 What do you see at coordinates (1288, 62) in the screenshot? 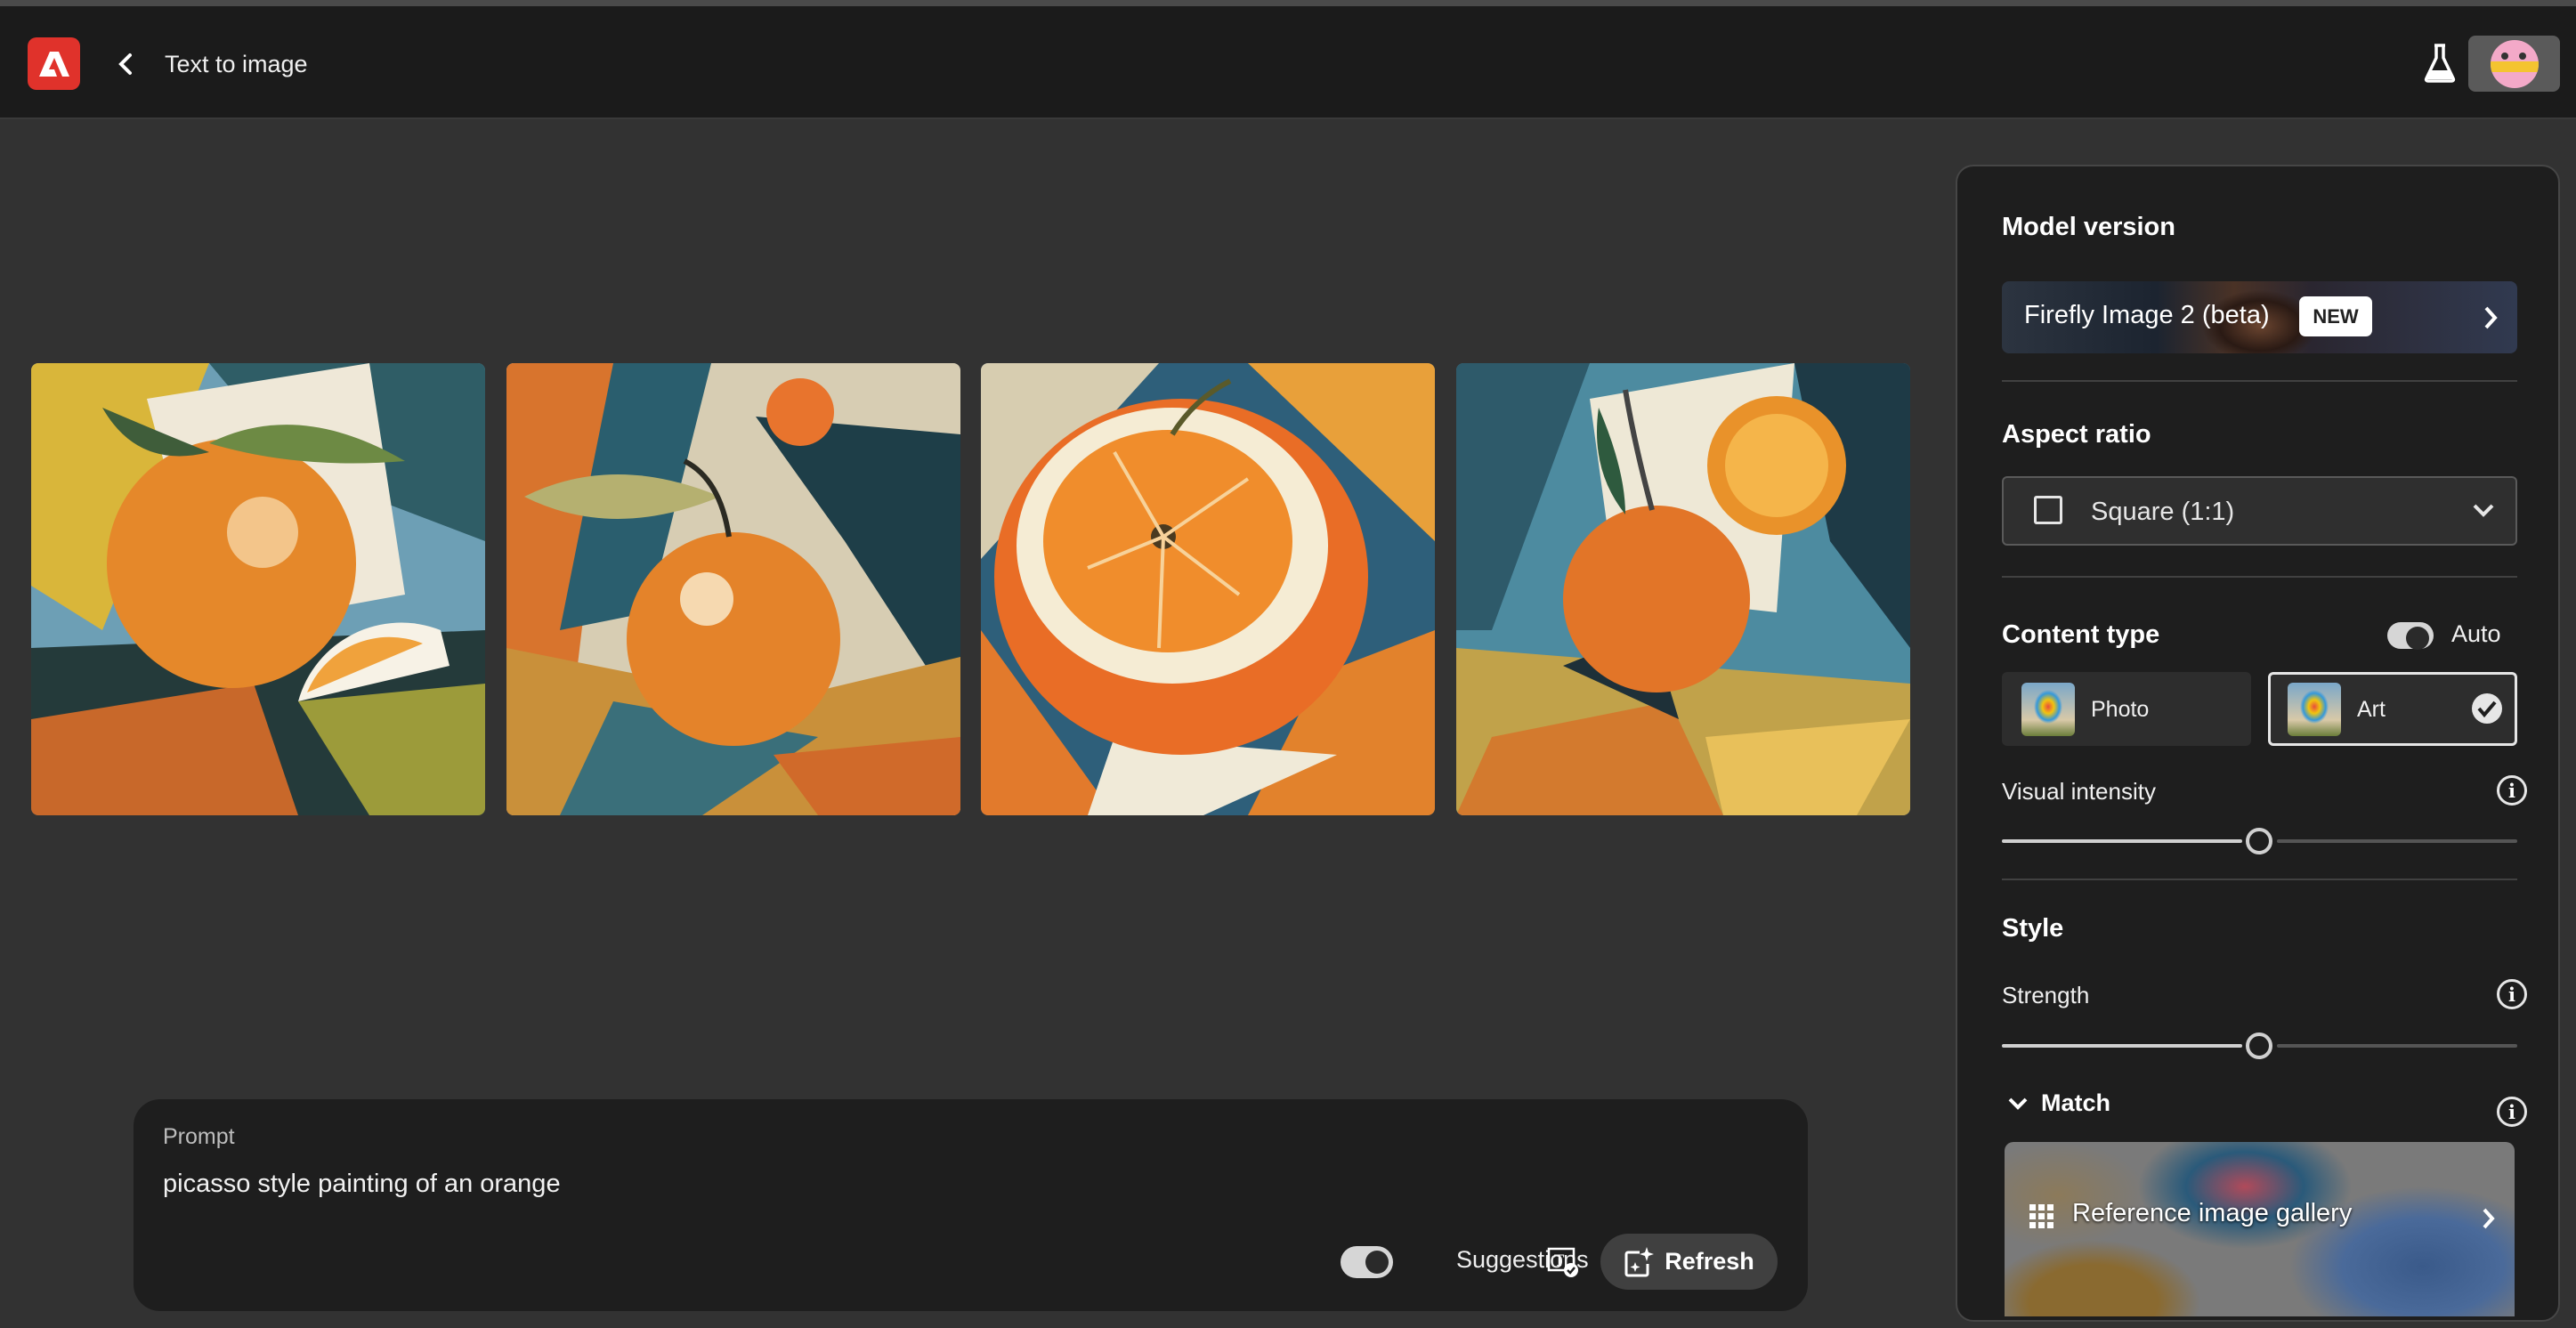
I see `top-bar: Text to image` at bounding box center [1288, 62].